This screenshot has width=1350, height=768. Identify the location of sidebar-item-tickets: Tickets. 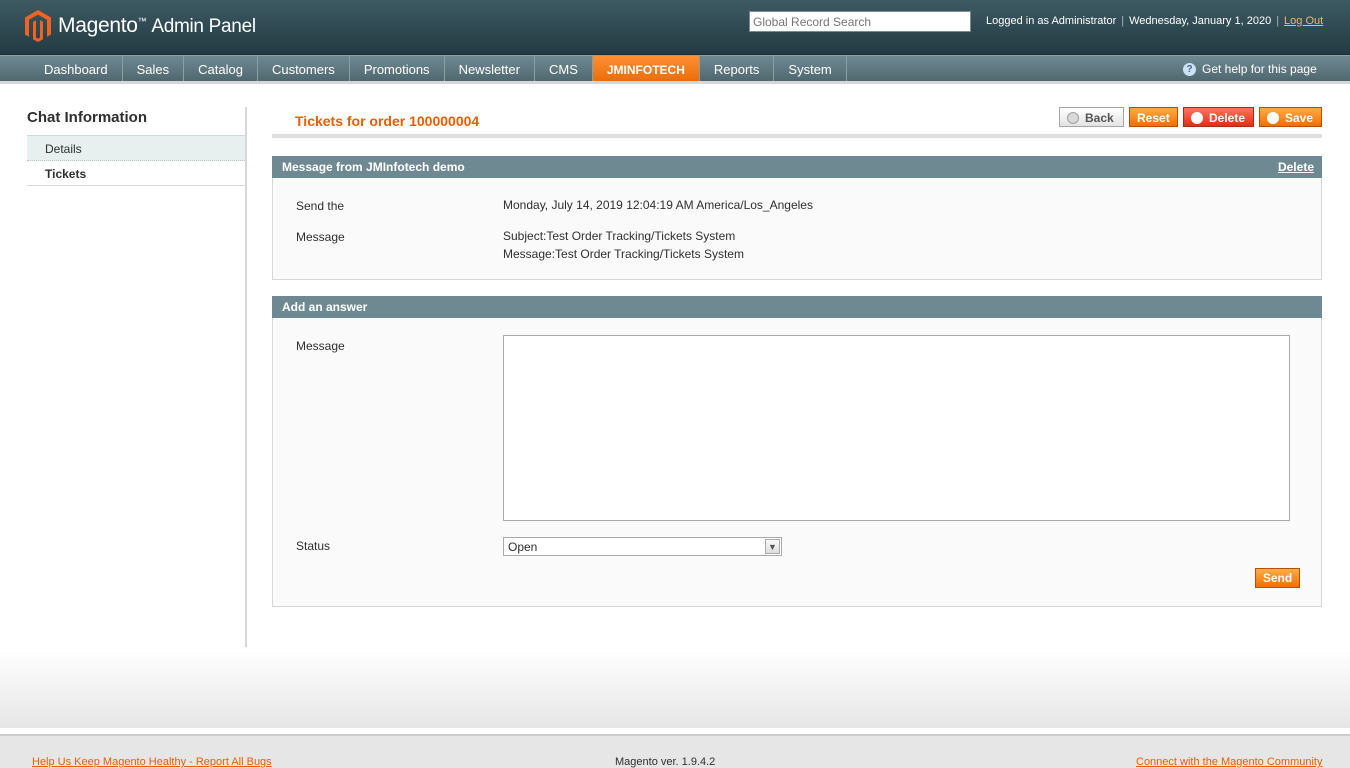
(136, 173).